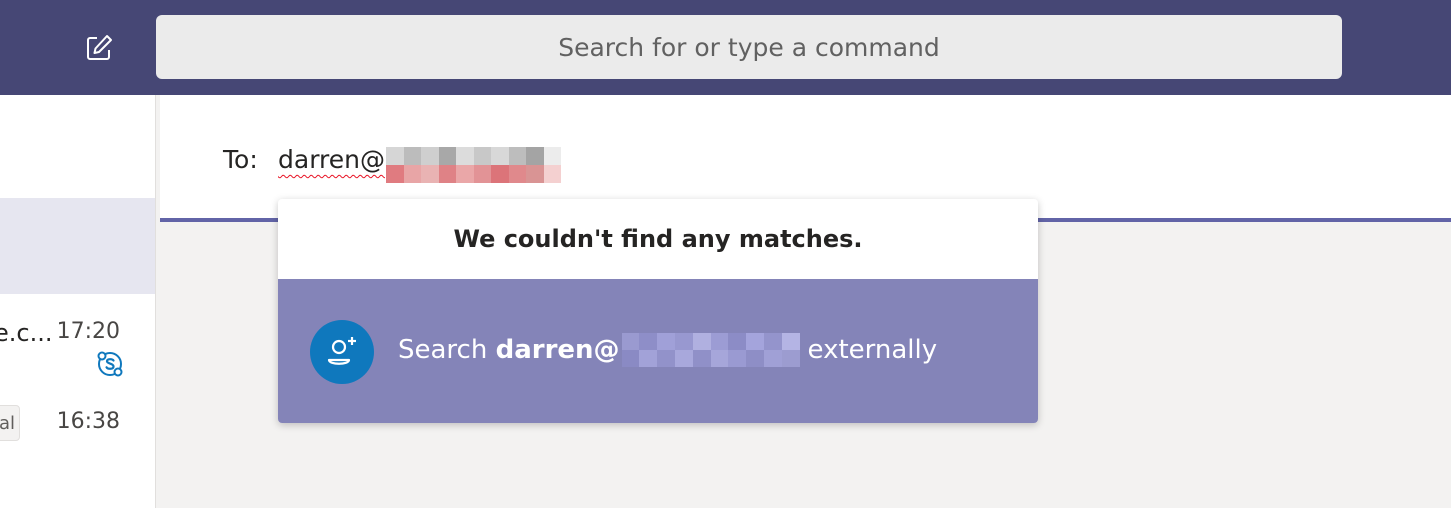 The height and width of the screenshot is (508, 1451). What do you see at coordinates (78, 301) in the screenshot?
I see `chat-list: e.c... 17:20 al 16:38` at bounding box center [78, 301].